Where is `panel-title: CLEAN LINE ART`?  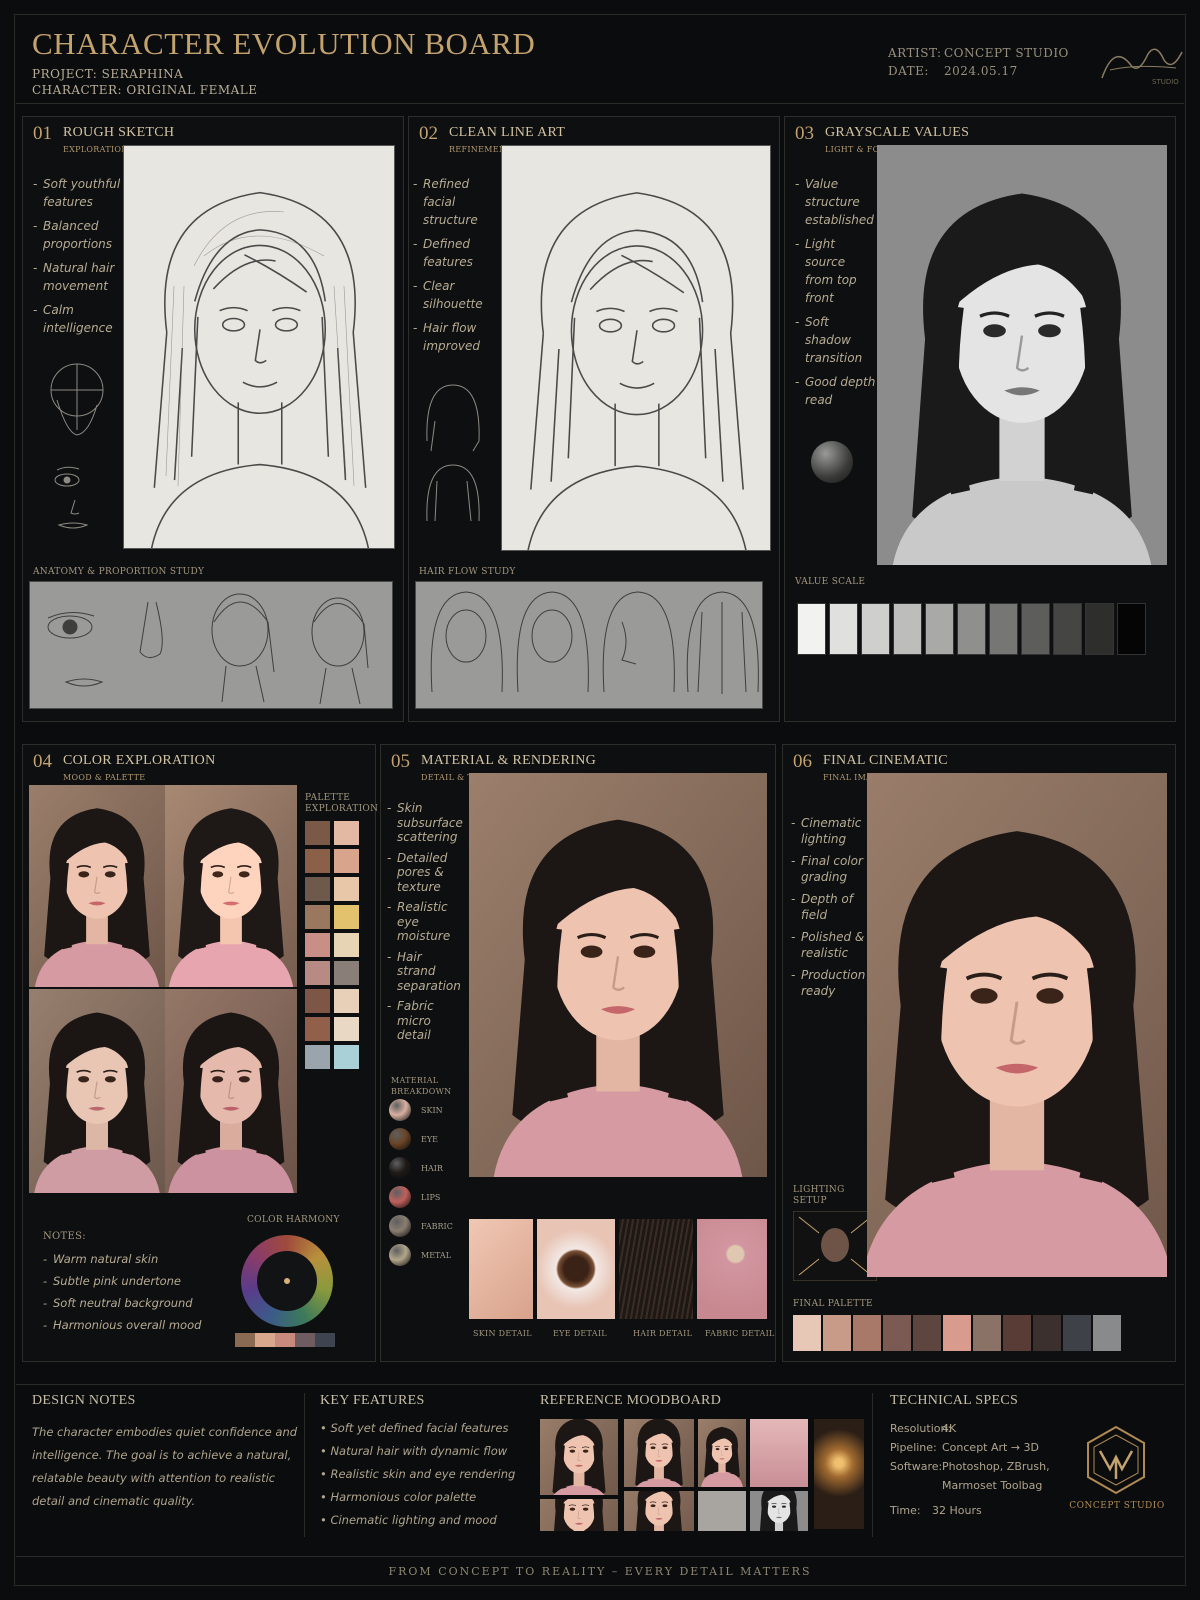
panel-title: CLEAN LINE ART is located at coordinates (507, 132).